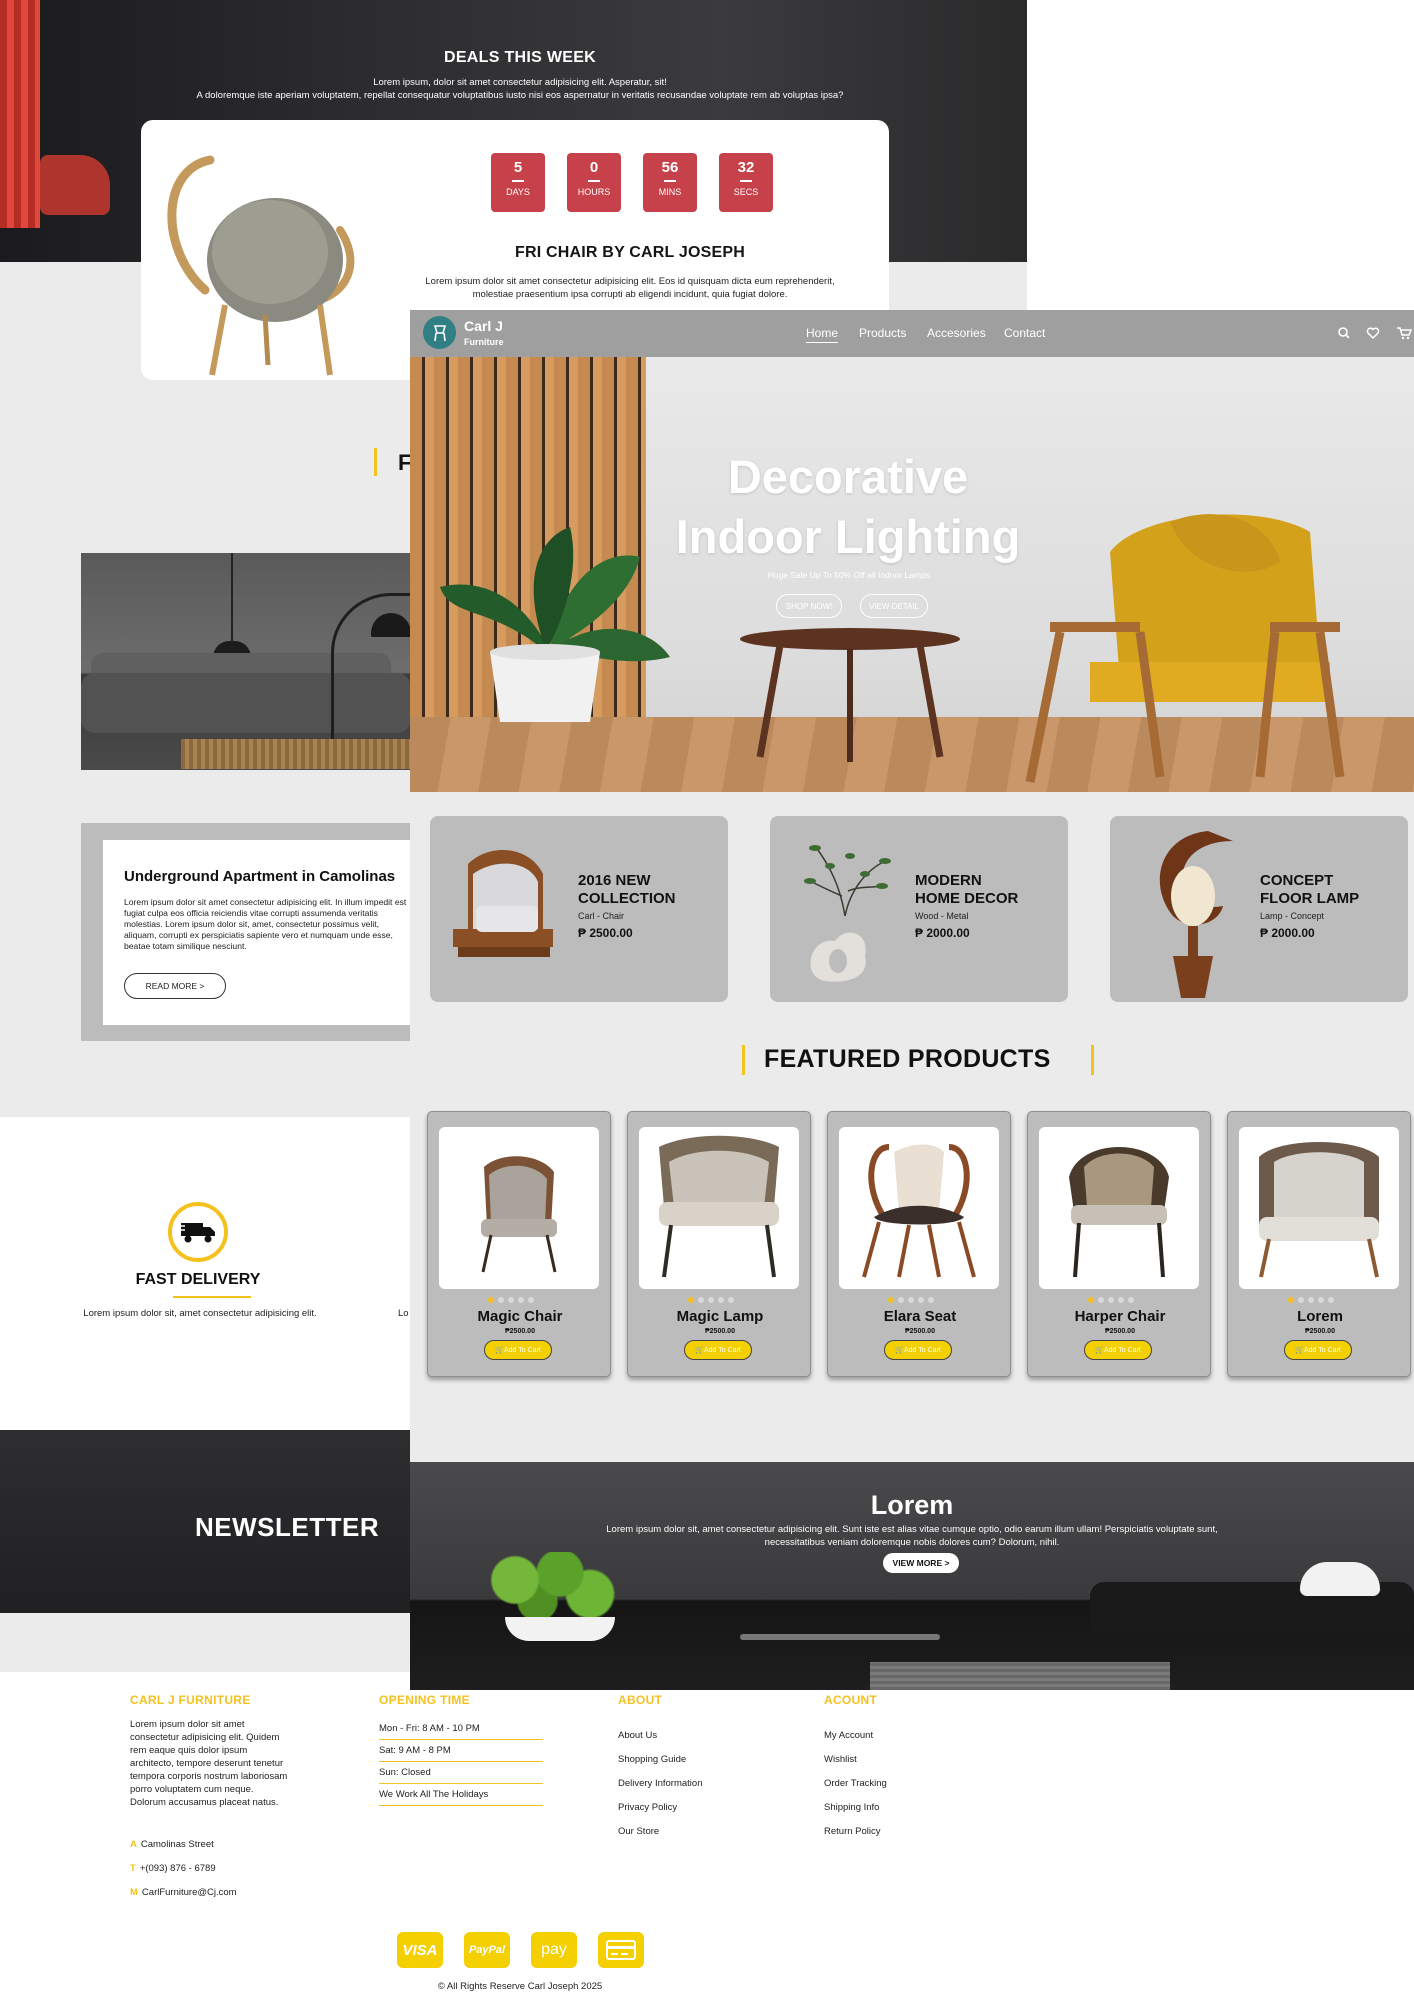 This screenshot has width=1414, height=2000. I want to click on product-card: Magic Lamp ₱2500.00 🛒 Add To Cart, so click(719, 1244).